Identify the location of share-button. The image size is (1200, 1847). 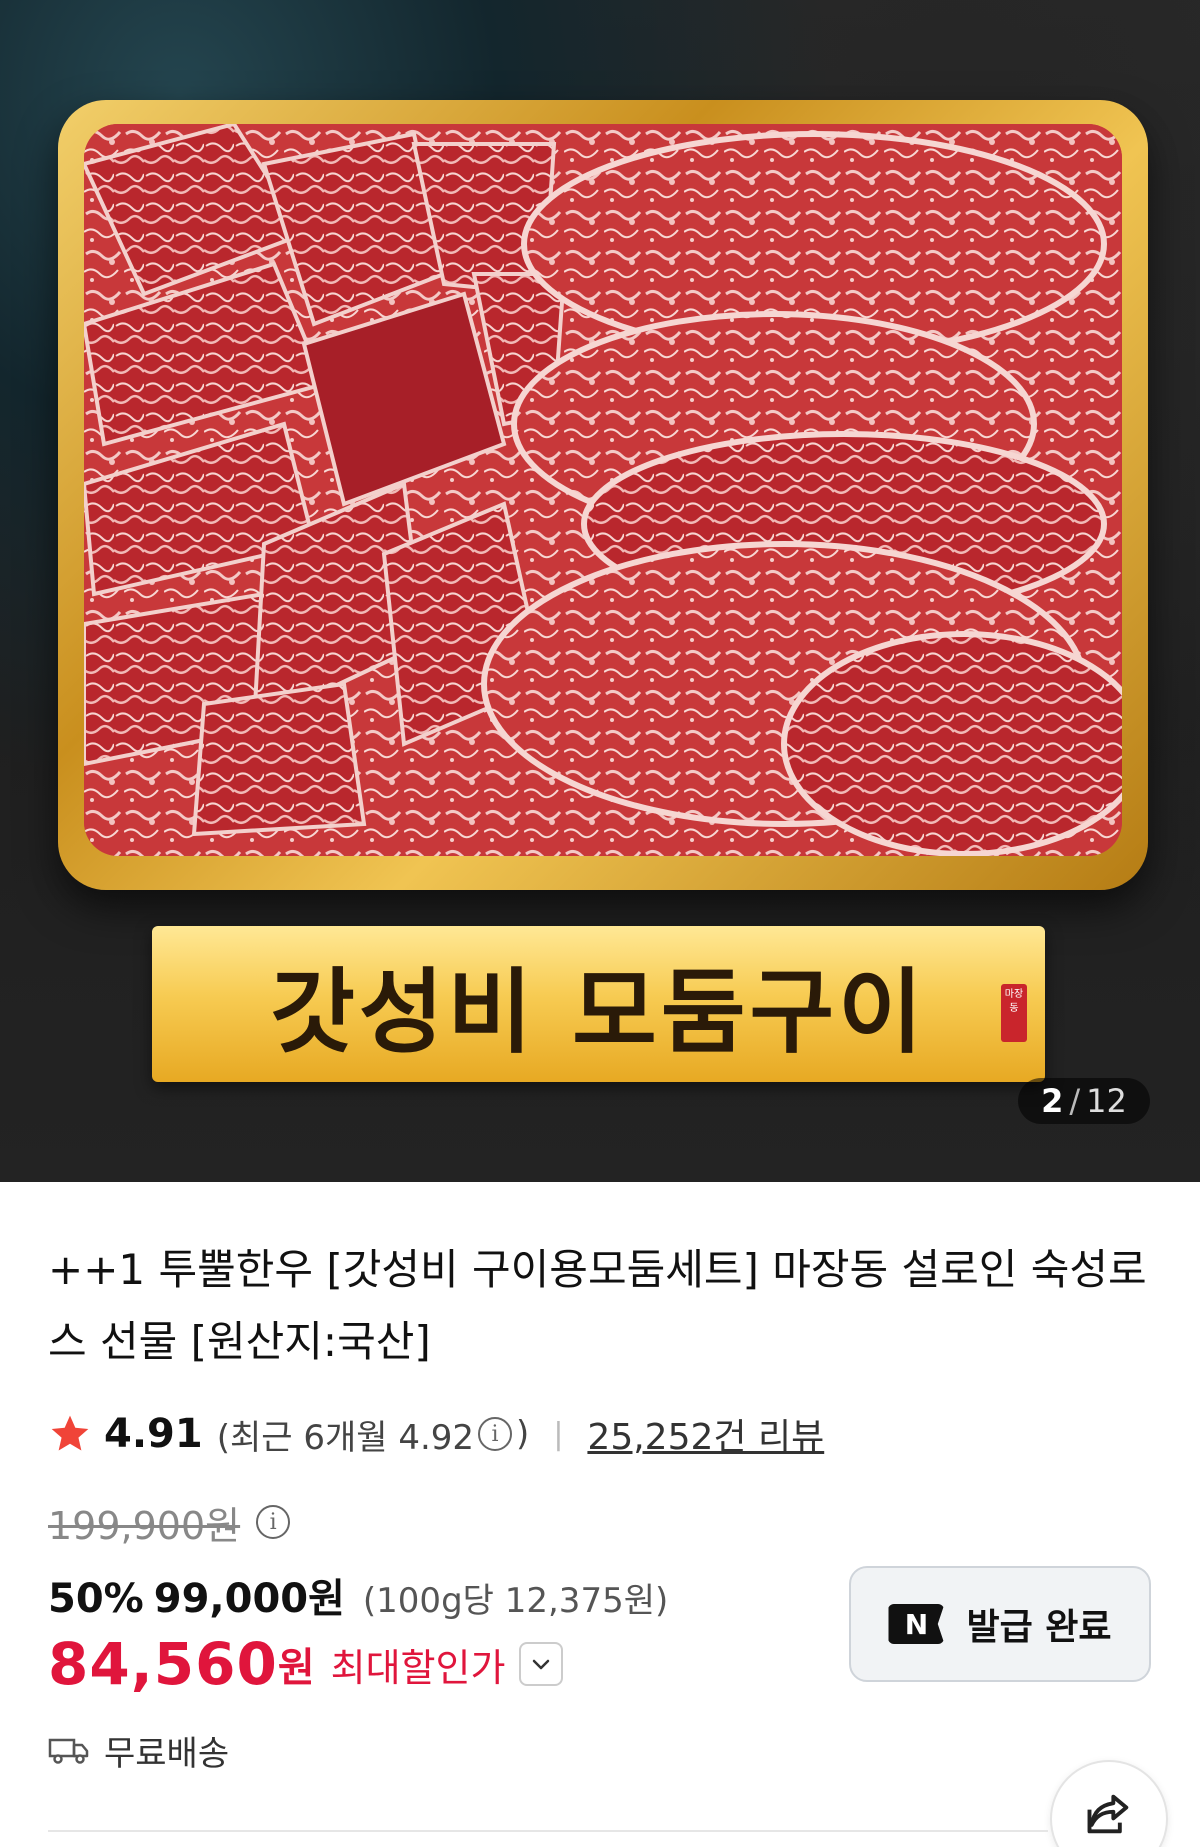
(1109, 1803).